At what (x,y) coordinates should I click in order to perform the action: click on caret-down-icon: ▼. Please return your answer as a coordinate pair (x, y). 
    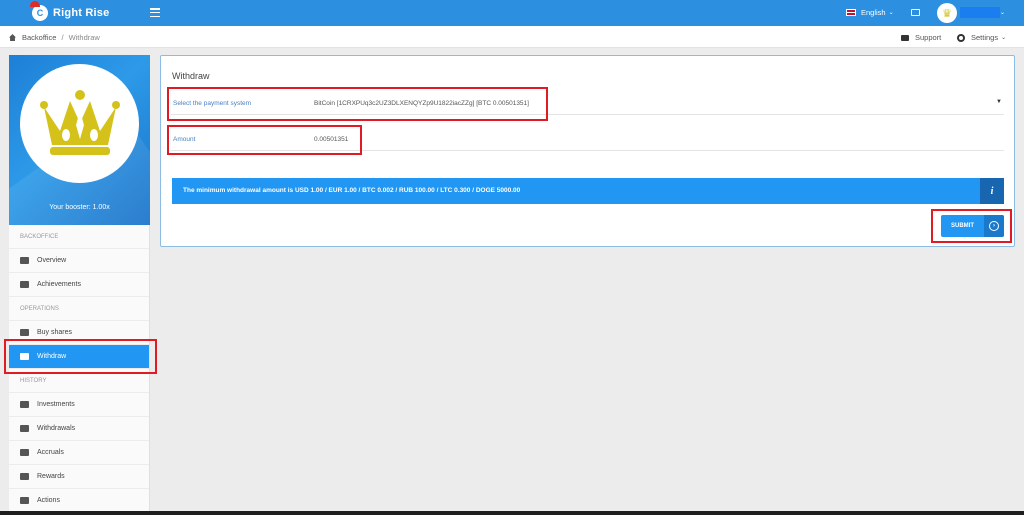
    Looking at the image, I should click on (999, 102).